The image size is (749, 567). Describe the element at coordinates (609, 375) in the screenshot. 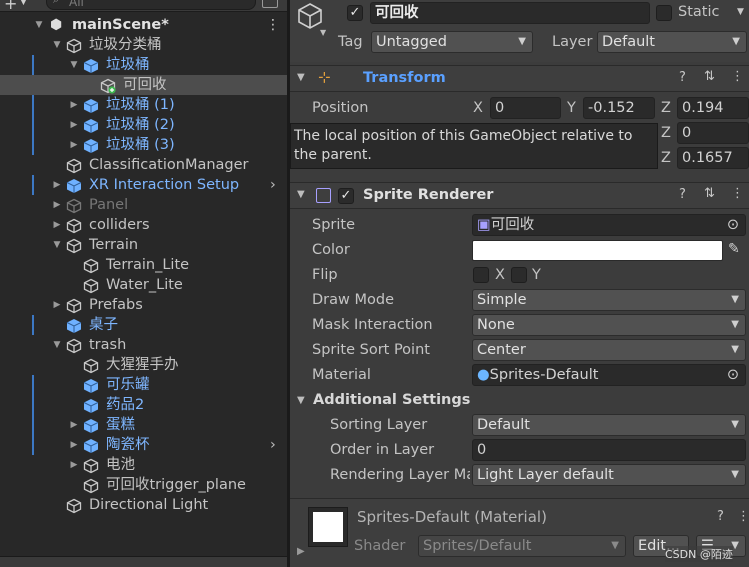

I see `material-field: ●Sprites-Default ⊙` at that location.